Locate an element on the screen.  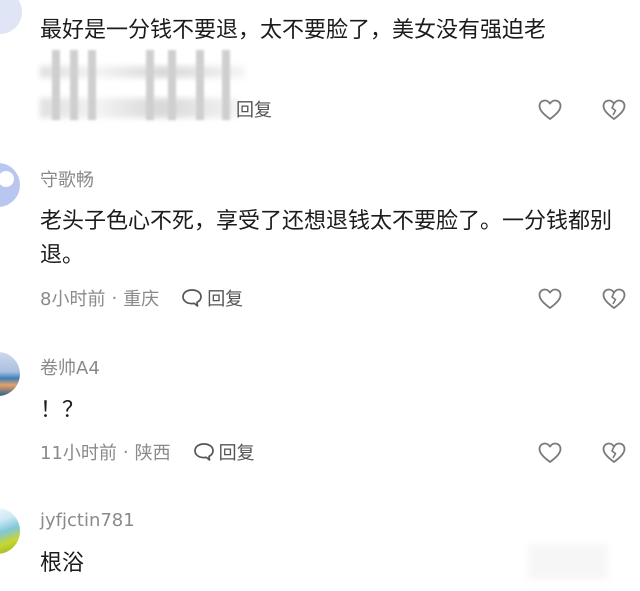
comment-meta: 8小时前 · 重庆 回复 is located at coordinates (141, 298).